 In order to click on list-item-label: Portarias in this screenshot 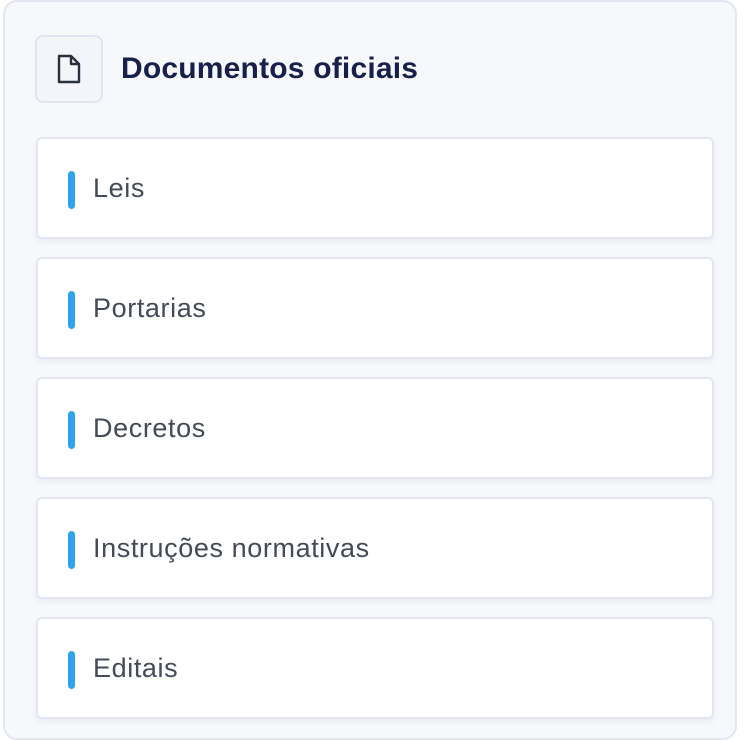, I will do `click(150, 308)`.